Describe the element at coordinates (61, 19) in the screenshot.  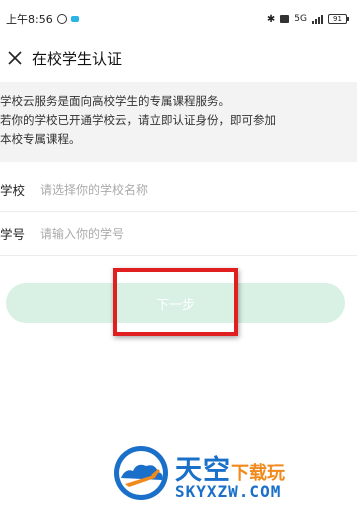
I see `alarm-icon` at that location.